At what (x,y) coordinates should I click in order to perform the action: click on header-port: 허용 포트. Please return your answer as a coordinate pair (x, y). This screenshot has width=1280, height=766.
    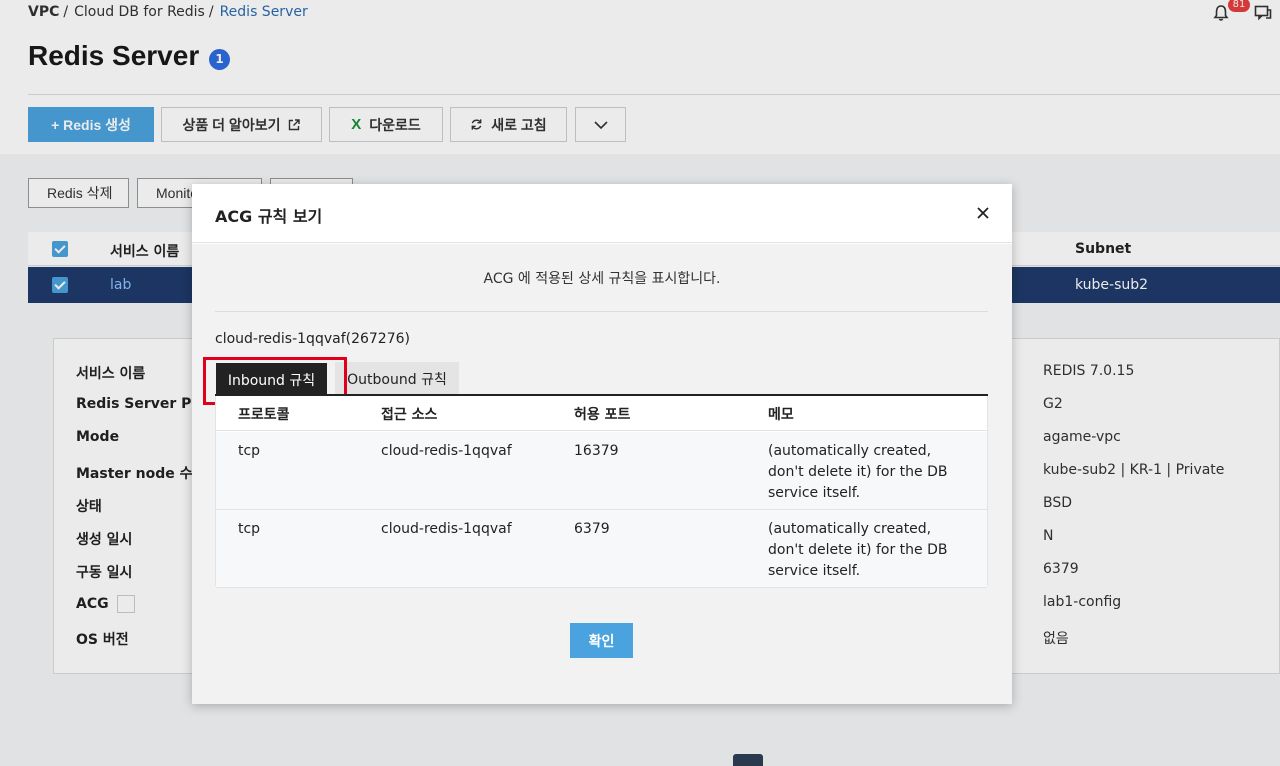
    Looking at the image, I should click on (602, 415).